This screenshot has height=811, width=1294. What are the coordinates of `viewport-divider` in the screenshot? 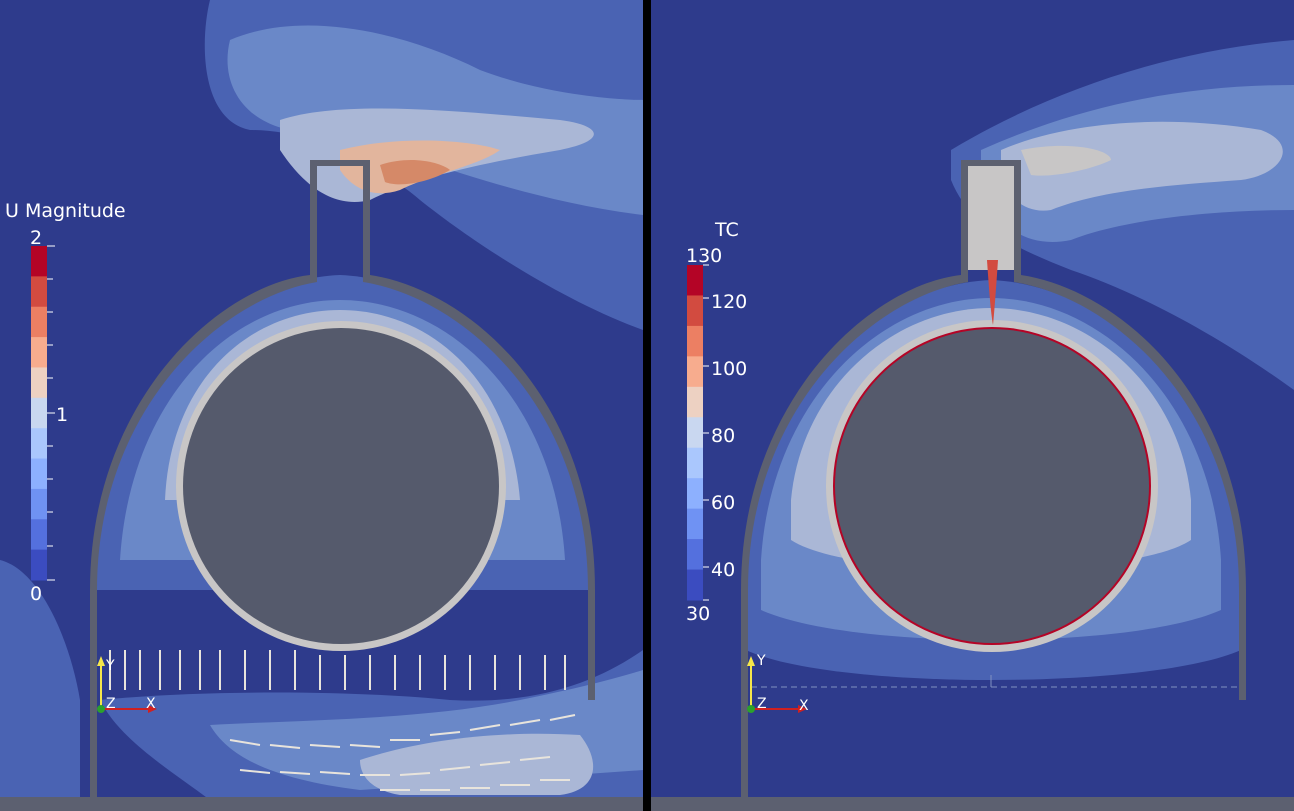 It's located at (647, 405).